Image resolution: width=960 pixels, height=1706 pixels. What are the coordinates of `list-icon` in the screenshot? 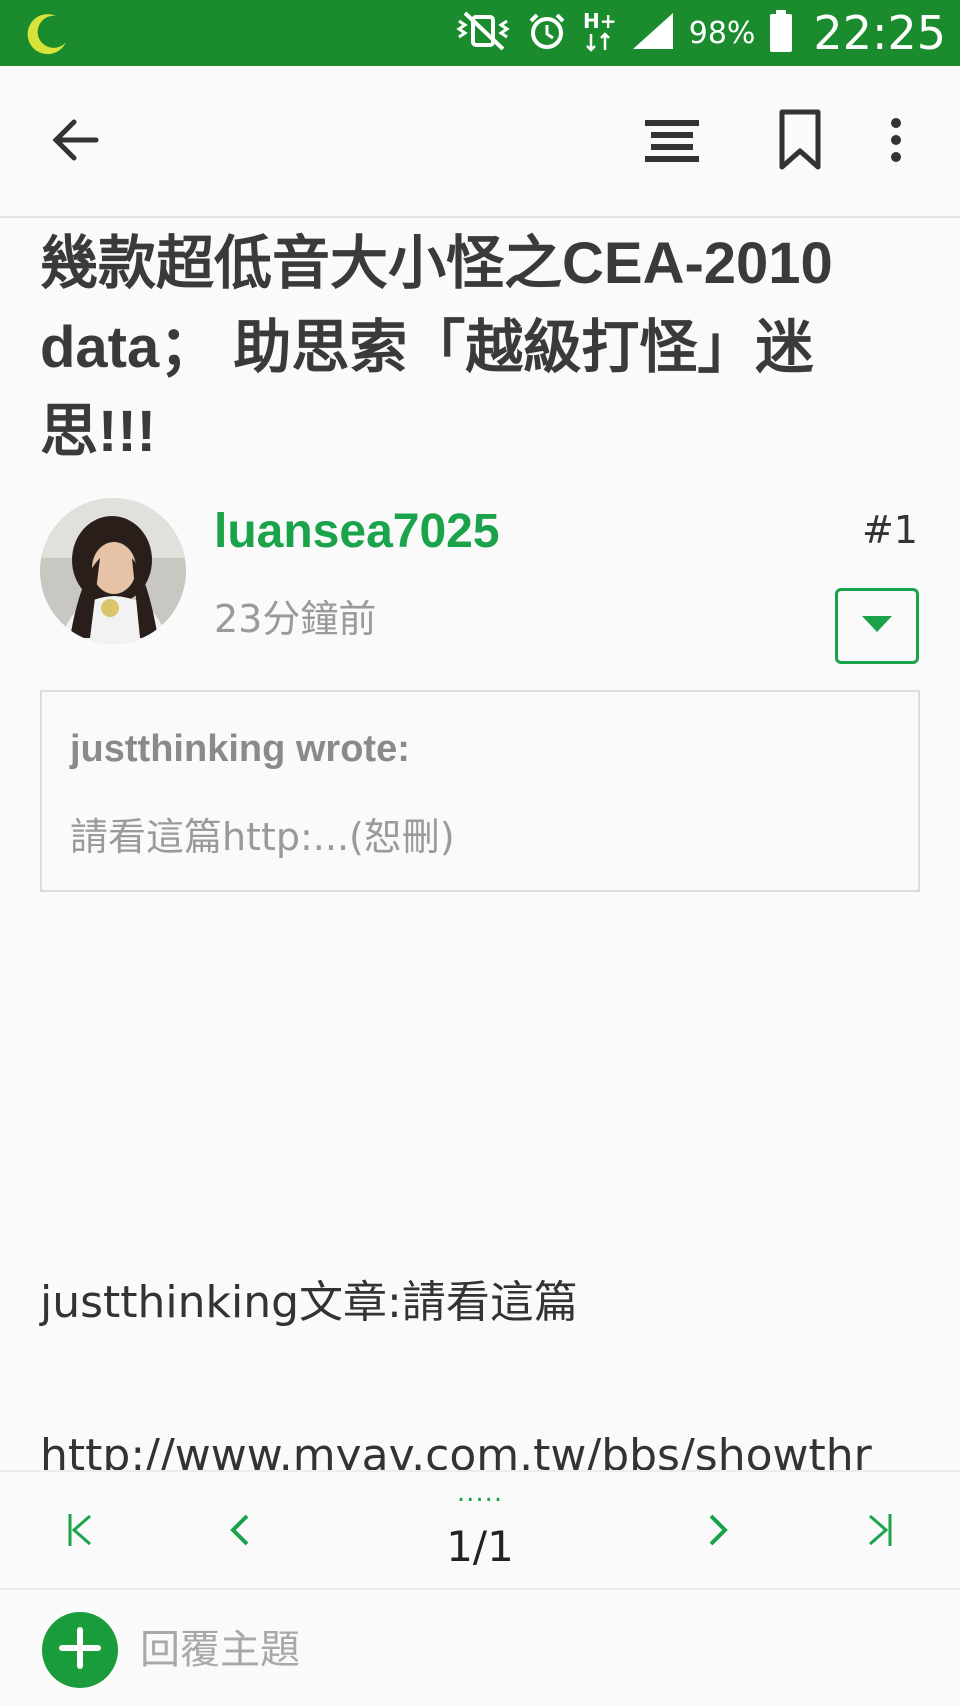 It's located at (672, 142).